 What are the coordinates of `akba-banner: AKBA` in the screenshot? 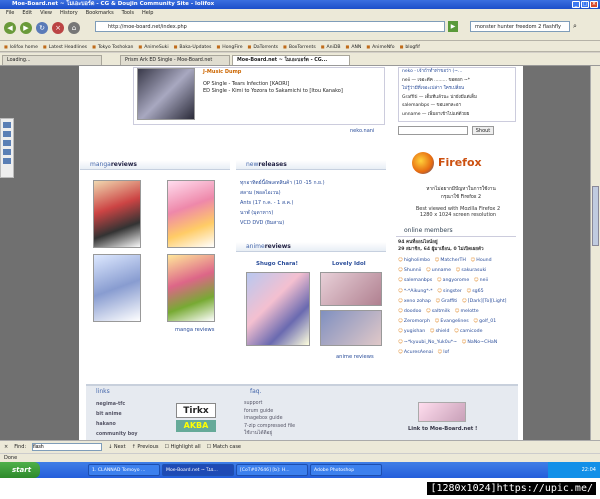 It's located at (196, 426).